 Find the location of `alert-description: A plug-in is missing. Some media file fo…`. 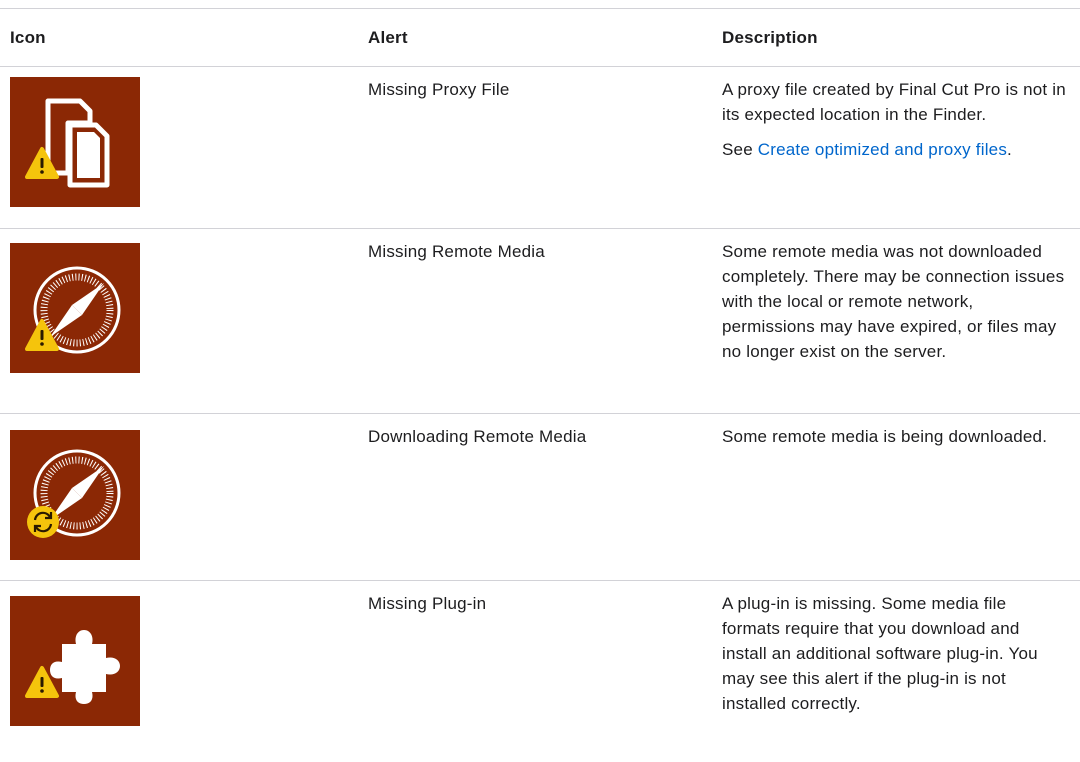

alert-description: A plug-in is missing. Some media file fo… is located at coordinates (894, 653).